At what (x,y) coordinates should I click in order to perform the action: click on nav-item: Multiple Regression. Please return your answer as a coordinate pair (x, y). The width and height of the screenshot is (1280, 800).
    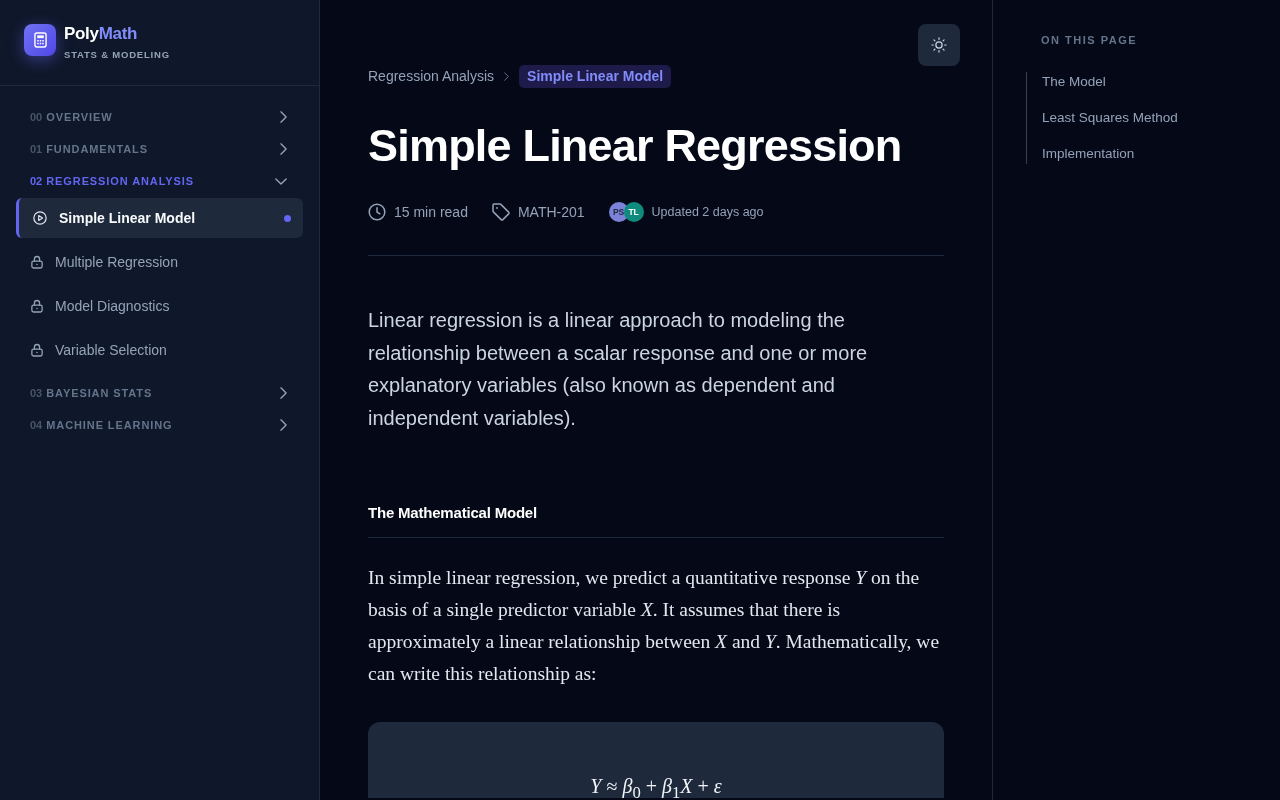
    Looking at the image, I should click on (159, 262).